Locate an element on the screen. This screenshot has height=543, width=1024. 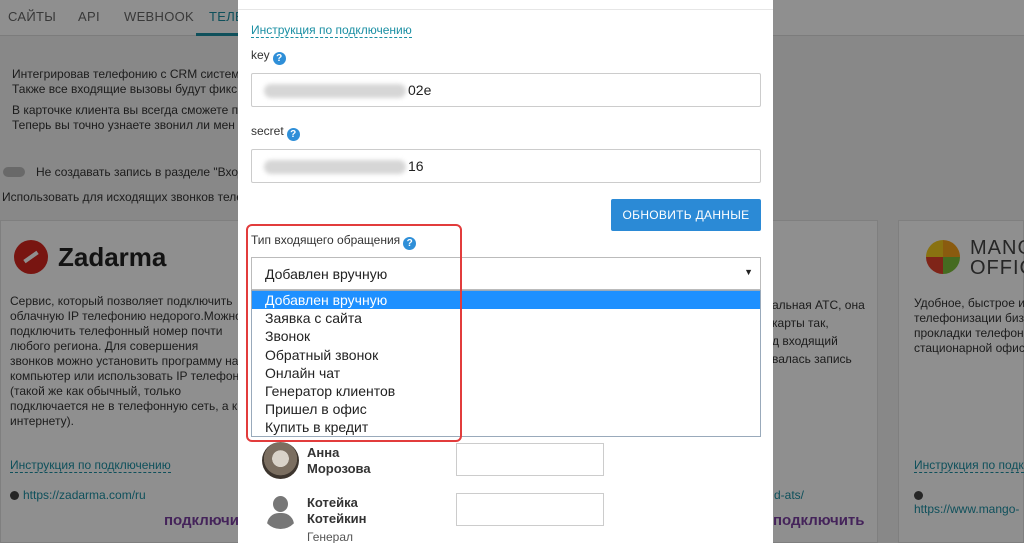
outgoing-calls-label: Использовать для исходящих звонков теле is located at coordinates (122, 197).